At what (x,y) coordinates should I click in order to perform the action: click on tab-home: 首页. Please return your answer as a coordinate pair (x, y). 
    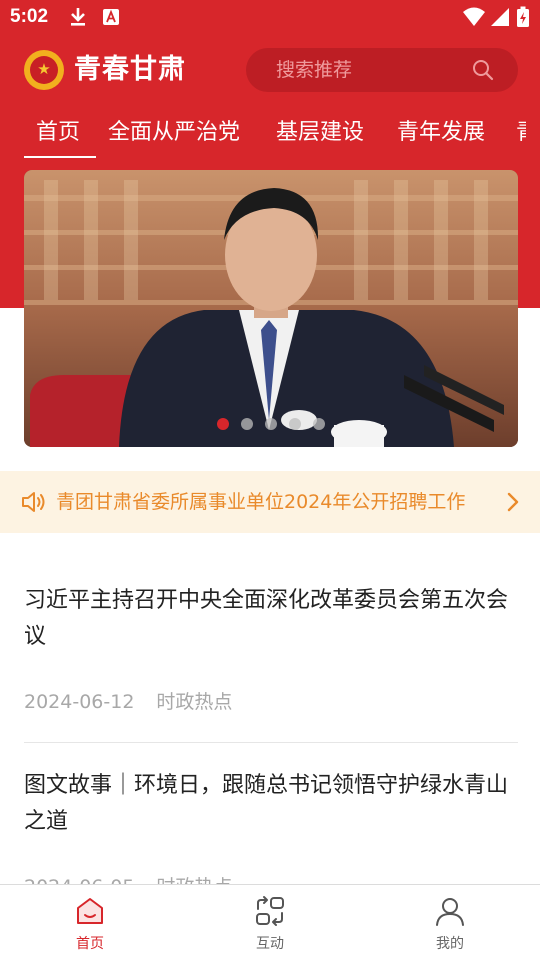
    Looking at the image, I should click on (58, 133).